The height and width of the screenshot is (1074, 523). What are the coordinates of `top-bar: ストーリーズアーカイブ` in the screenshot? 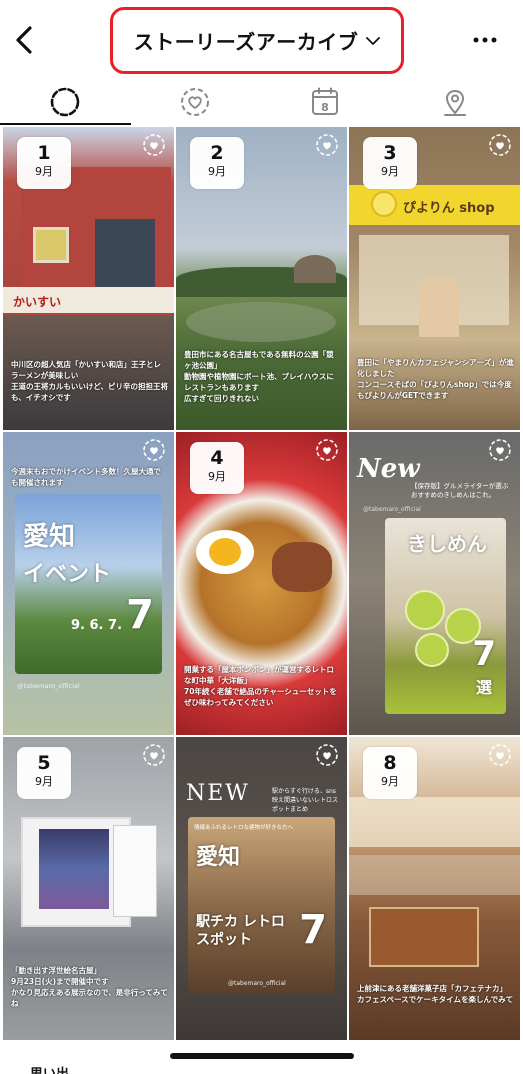 It's located at (261, 40).